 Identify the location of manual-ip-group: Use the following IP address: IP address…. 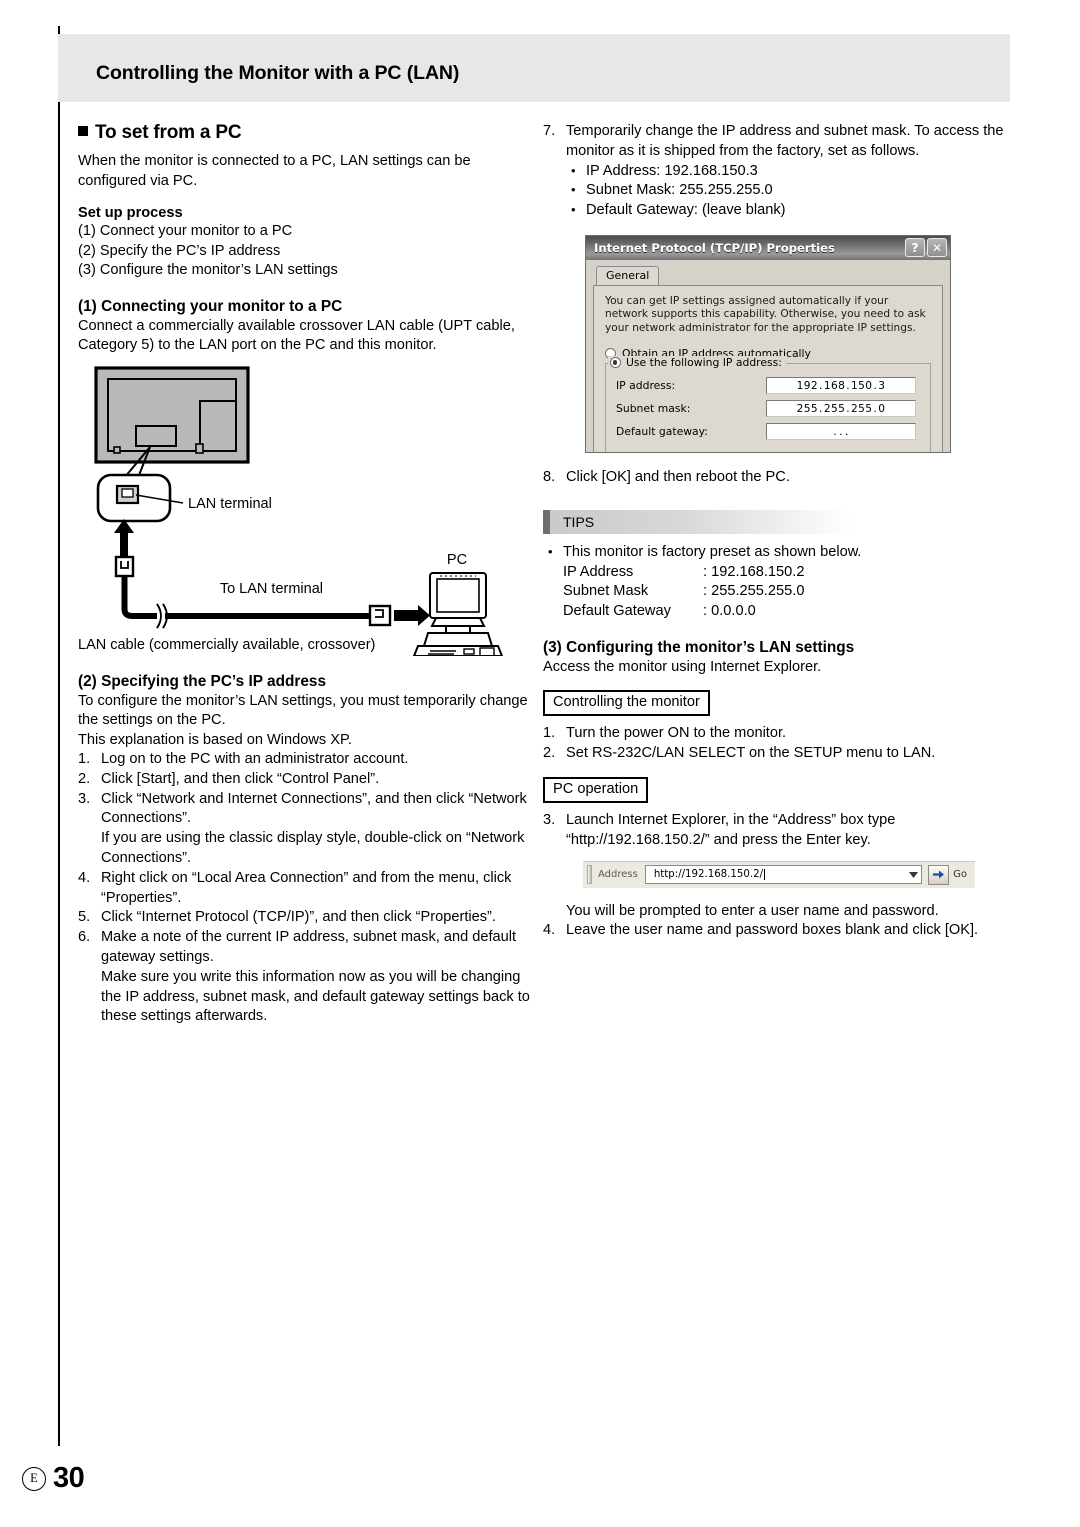
(768, 404).